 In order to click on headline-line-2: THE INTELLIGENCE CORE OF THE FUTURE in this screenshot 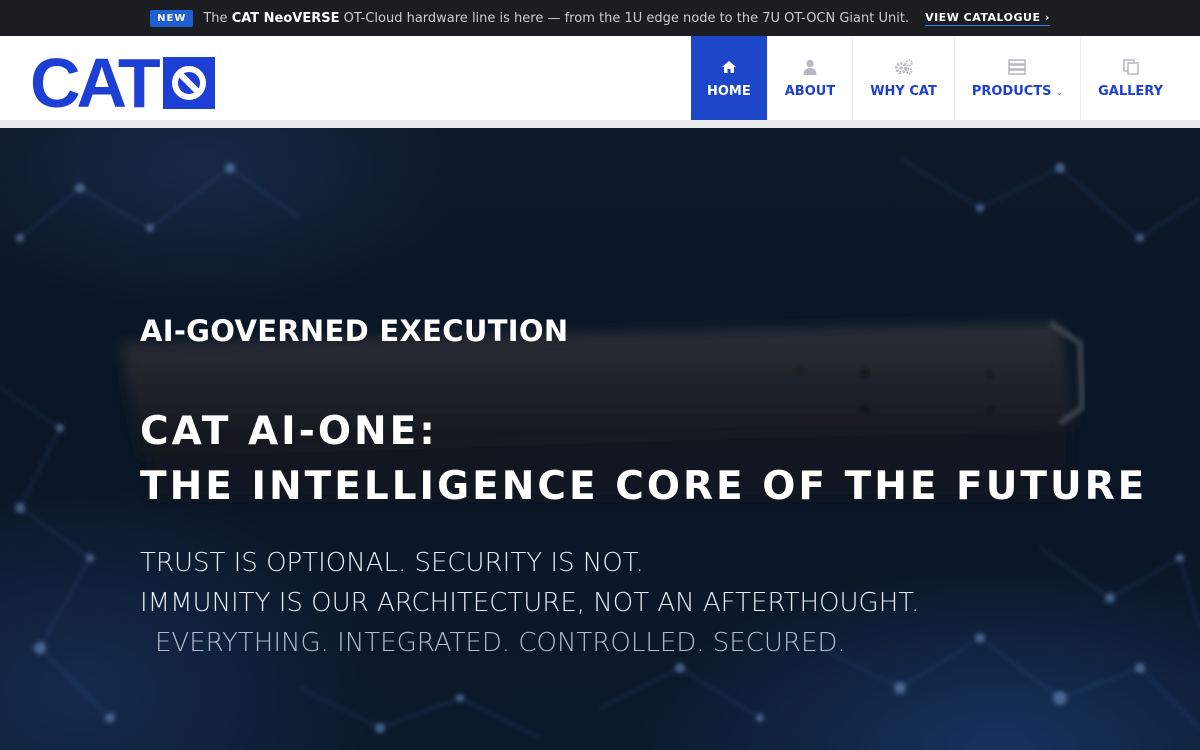, I will do `click(644, 486)`.